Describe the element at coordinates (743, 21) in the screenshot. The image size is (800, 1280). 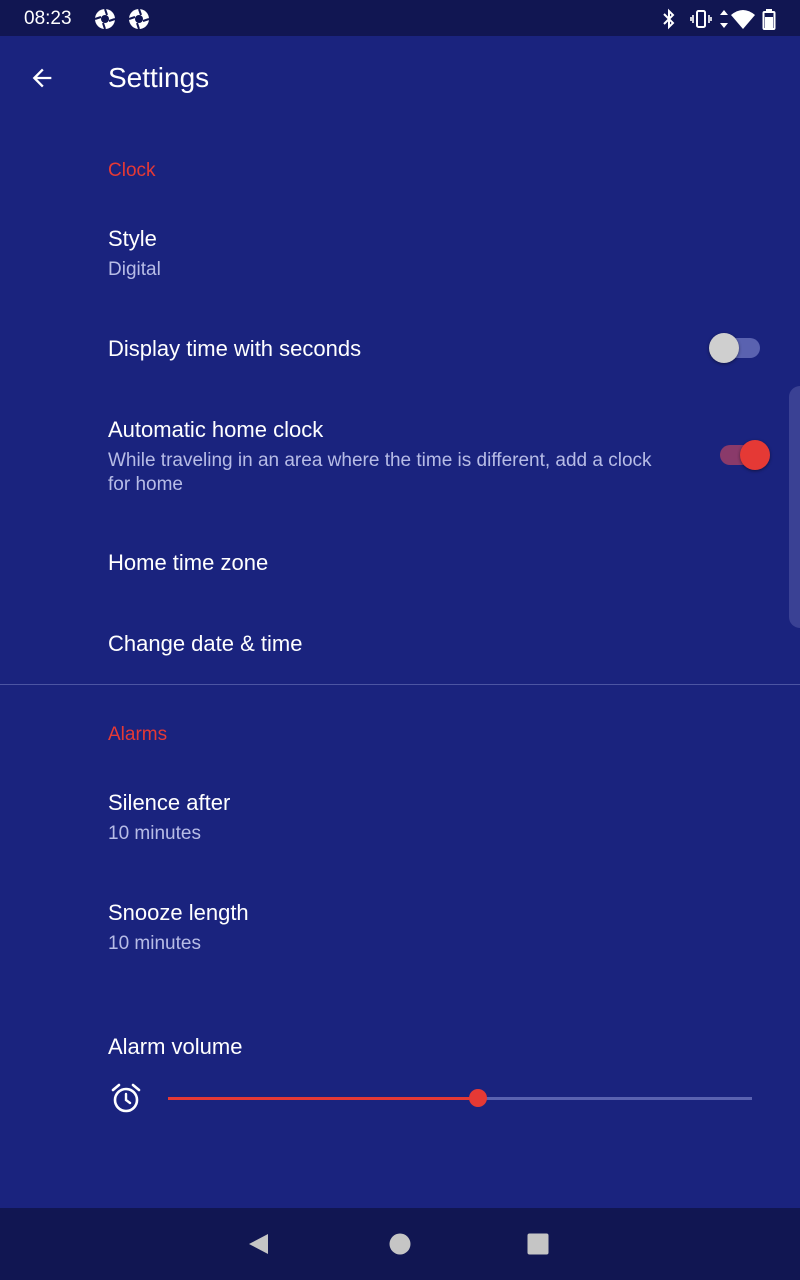
I see `wifi-icon` at that location.